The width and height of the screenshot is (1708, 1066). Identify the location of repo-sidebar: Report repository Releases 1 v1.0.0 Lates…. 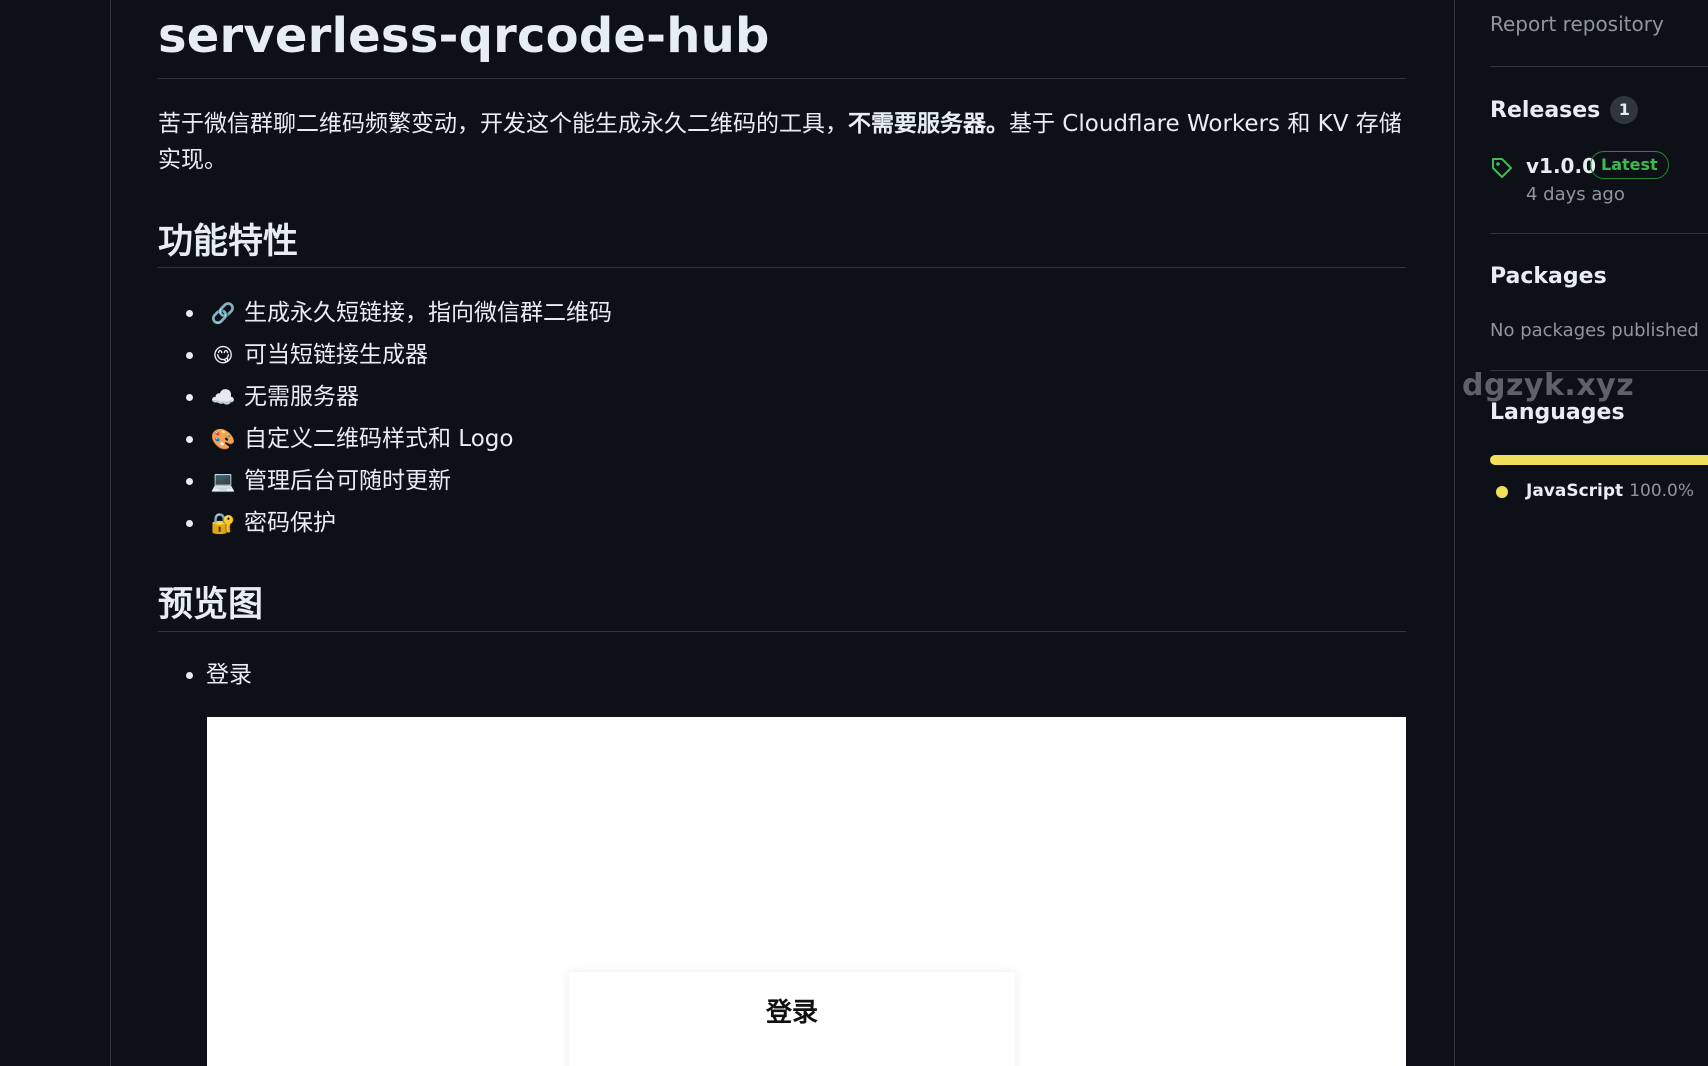
(1599, 533).